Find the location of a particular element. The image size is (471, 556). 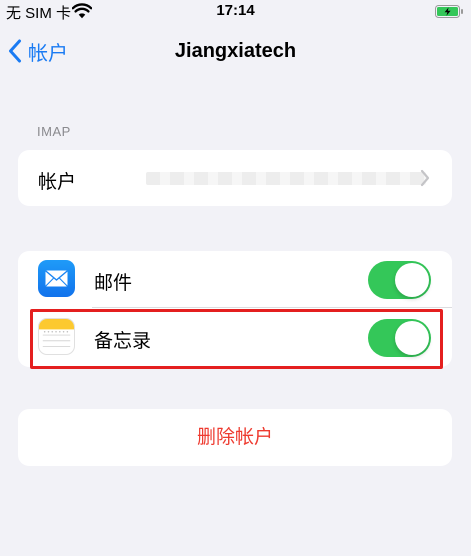

status-bar: 无 SIM 卡 17:14 is located at coordinates (235, 12).